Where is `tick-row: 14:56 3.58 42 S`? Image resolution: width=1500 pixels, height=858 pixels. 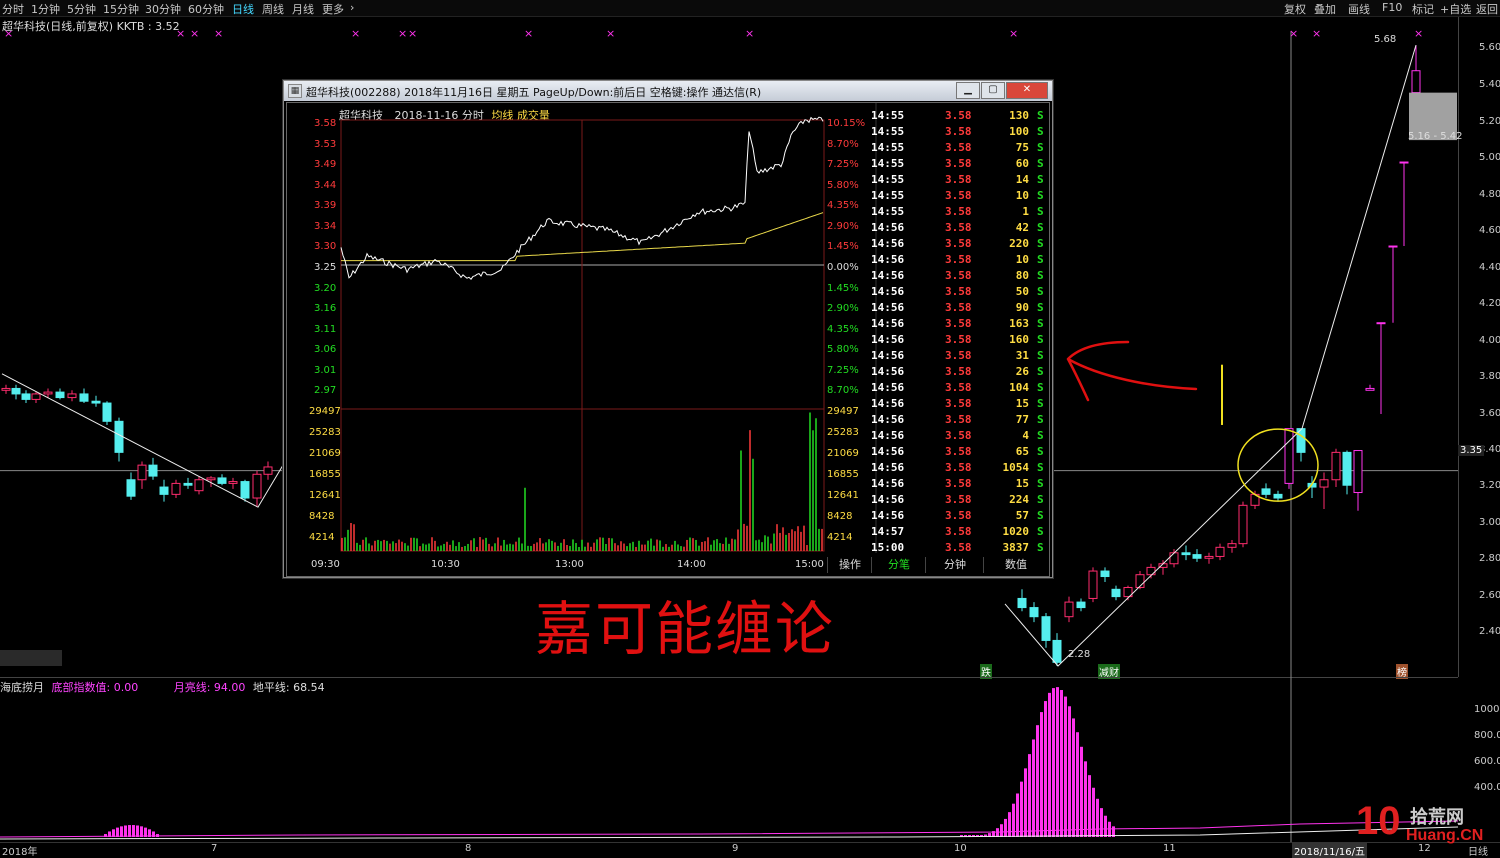 tick-row: 14:56 3.58 42 S is located at coordinates (959, 227).